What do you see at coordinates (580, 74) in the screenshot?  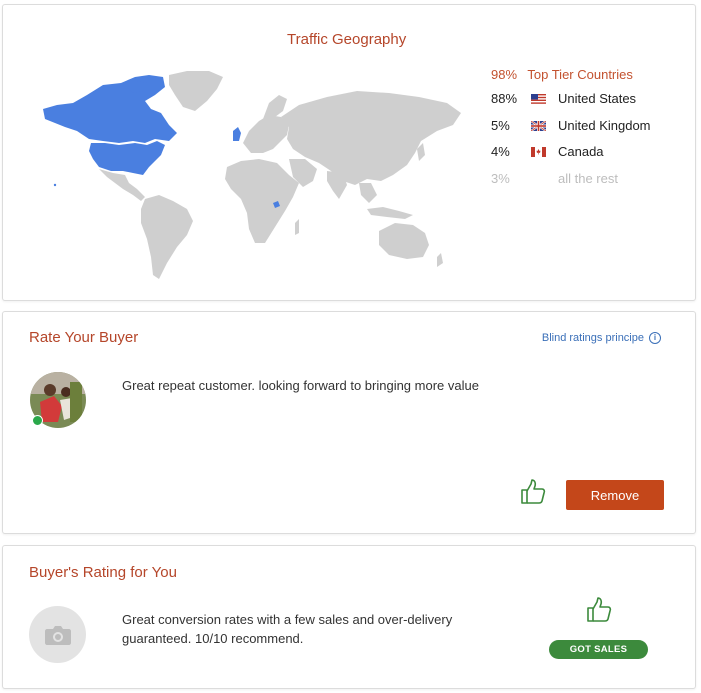 I see `top-tier-label: Top Tier Countries` at bounding box center [580, 74].